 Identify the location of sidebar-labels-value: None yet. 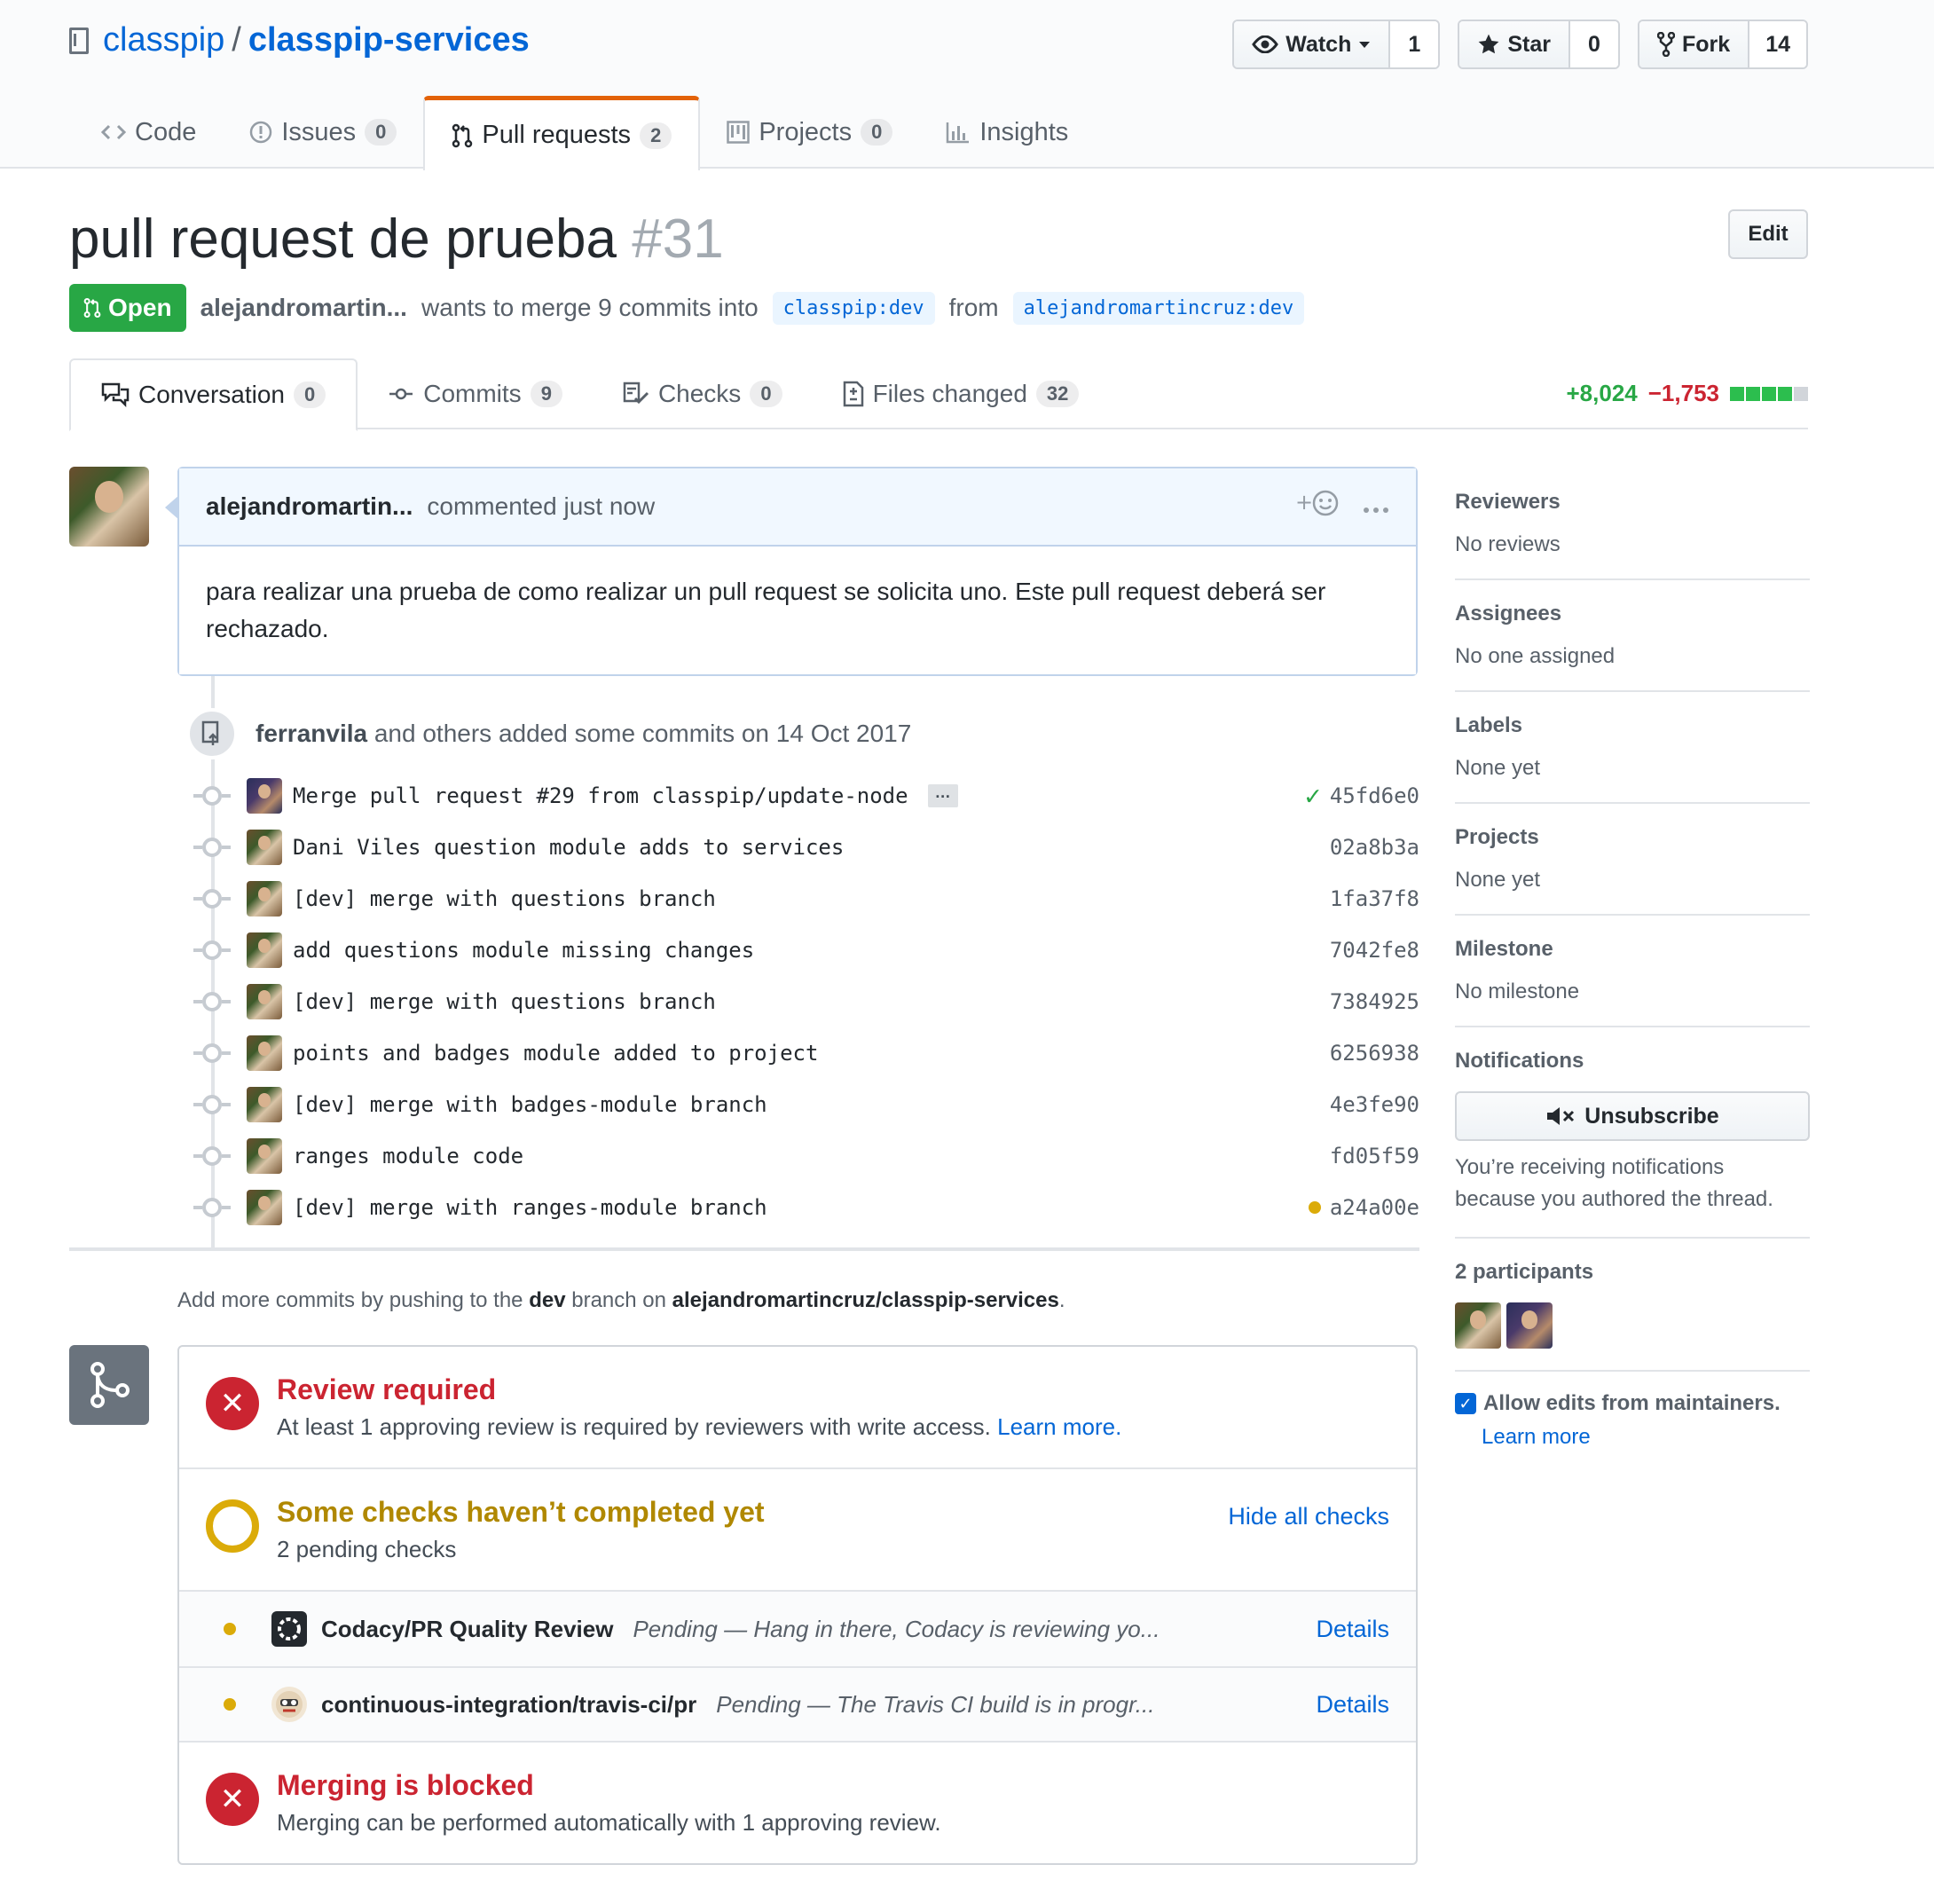
(1498, 768).